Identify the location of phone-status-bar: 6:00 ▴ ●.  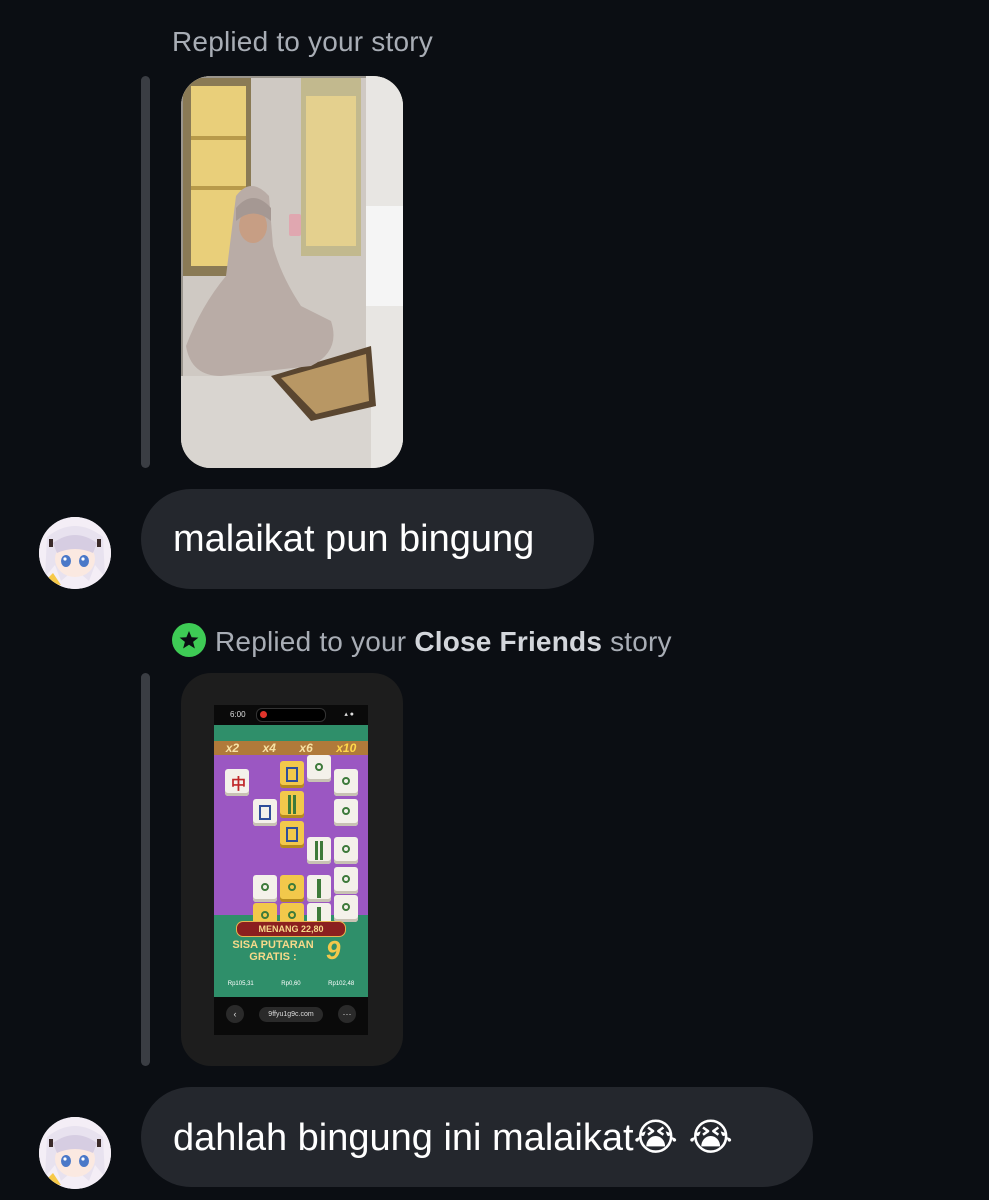
(291, 715).